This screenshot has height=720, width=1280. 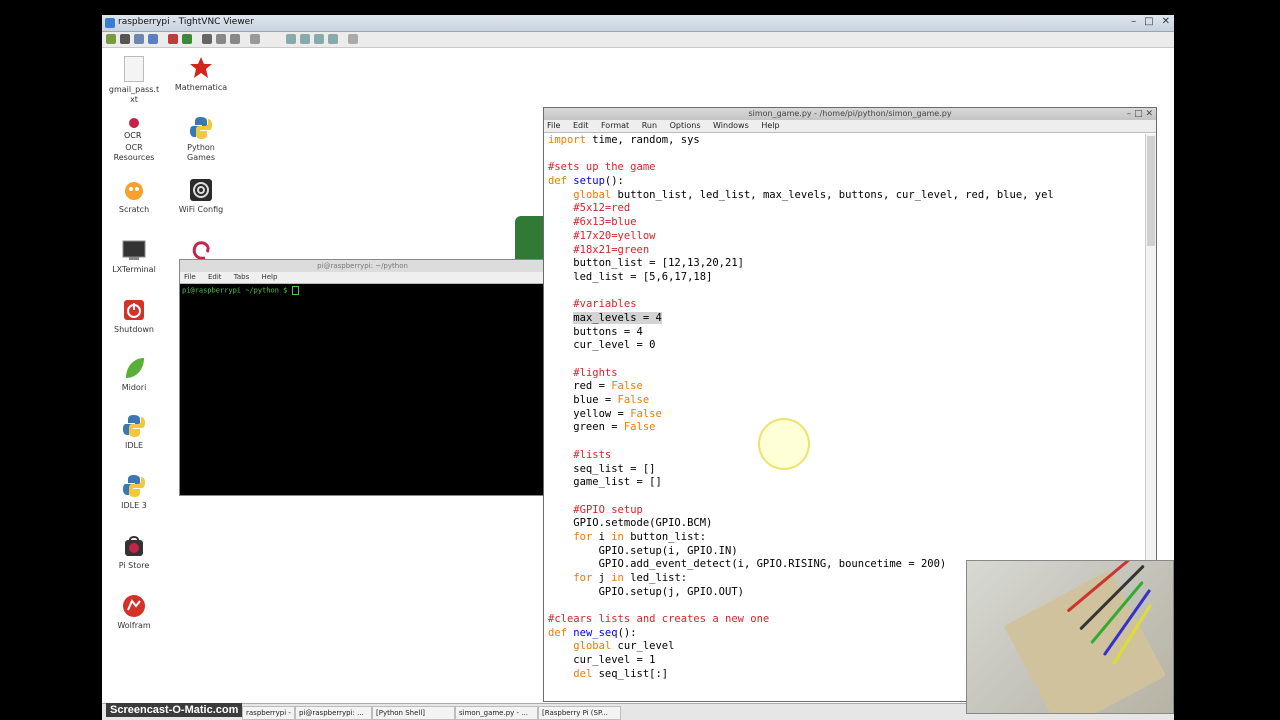 What do you see at coordinates (846, 428) in the screenshot?
I see `code-line: green = False` at bounding box center [846, 428].